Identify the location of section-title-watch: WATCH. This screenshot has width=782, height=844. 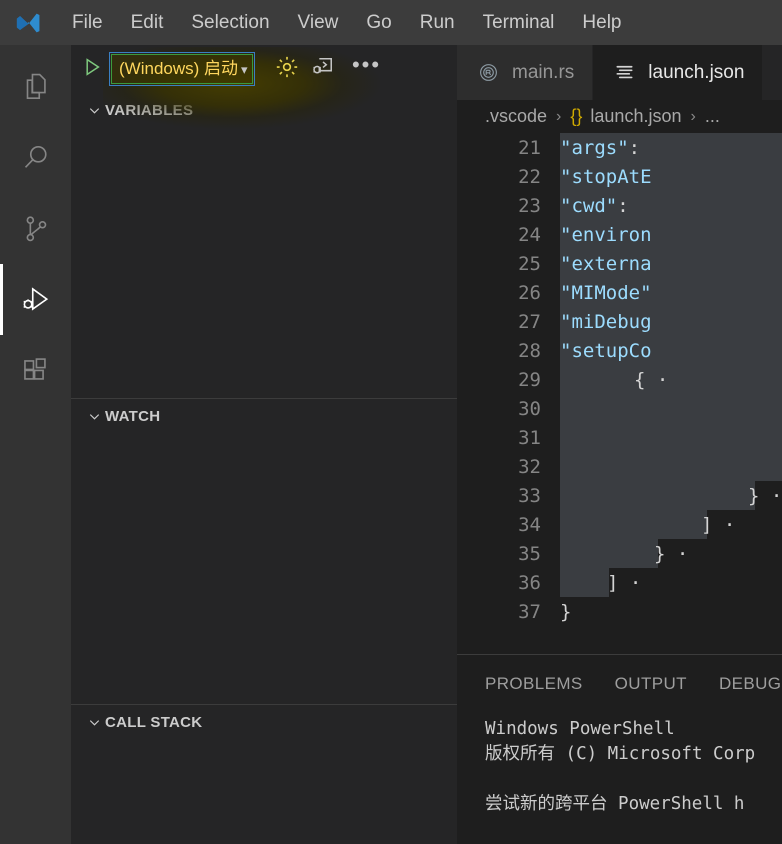
(133, 416).